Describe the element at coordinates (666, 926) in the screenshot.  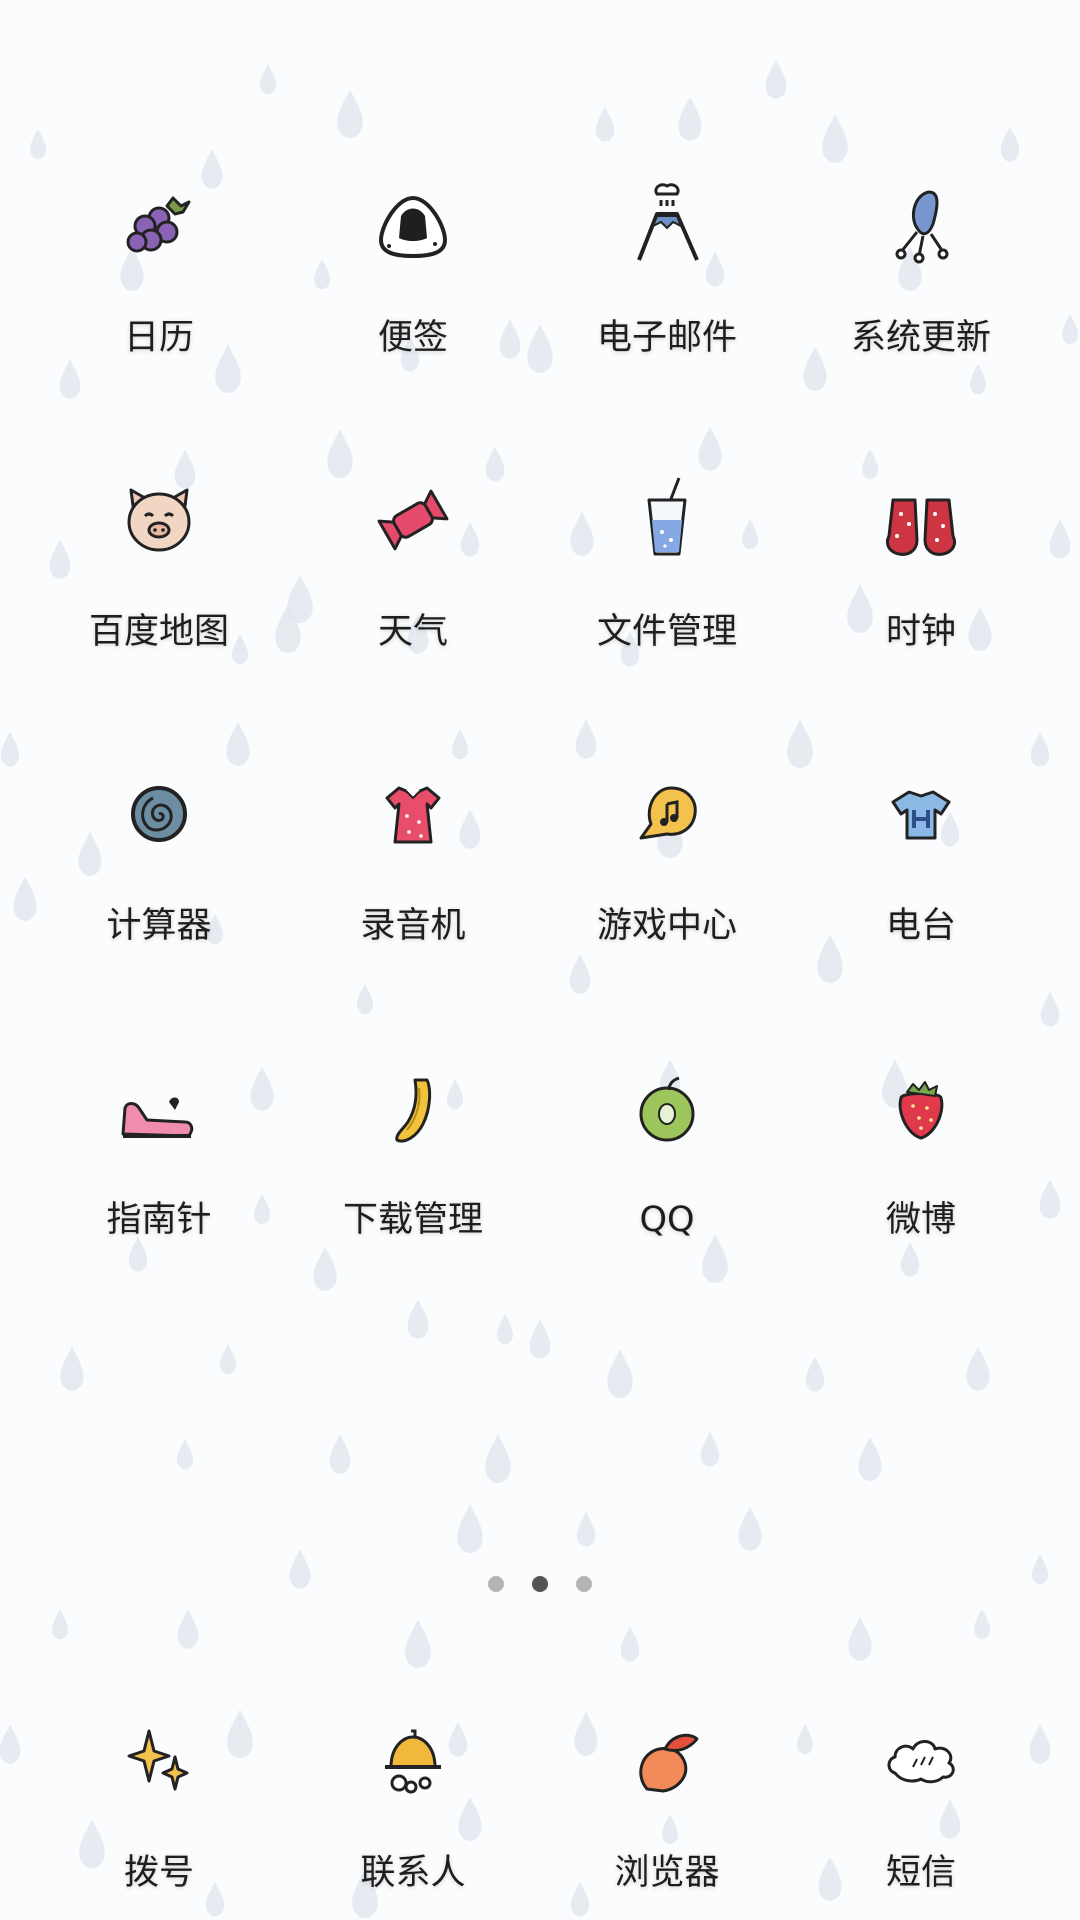
I see `app-label: 游戏中心` at that location.